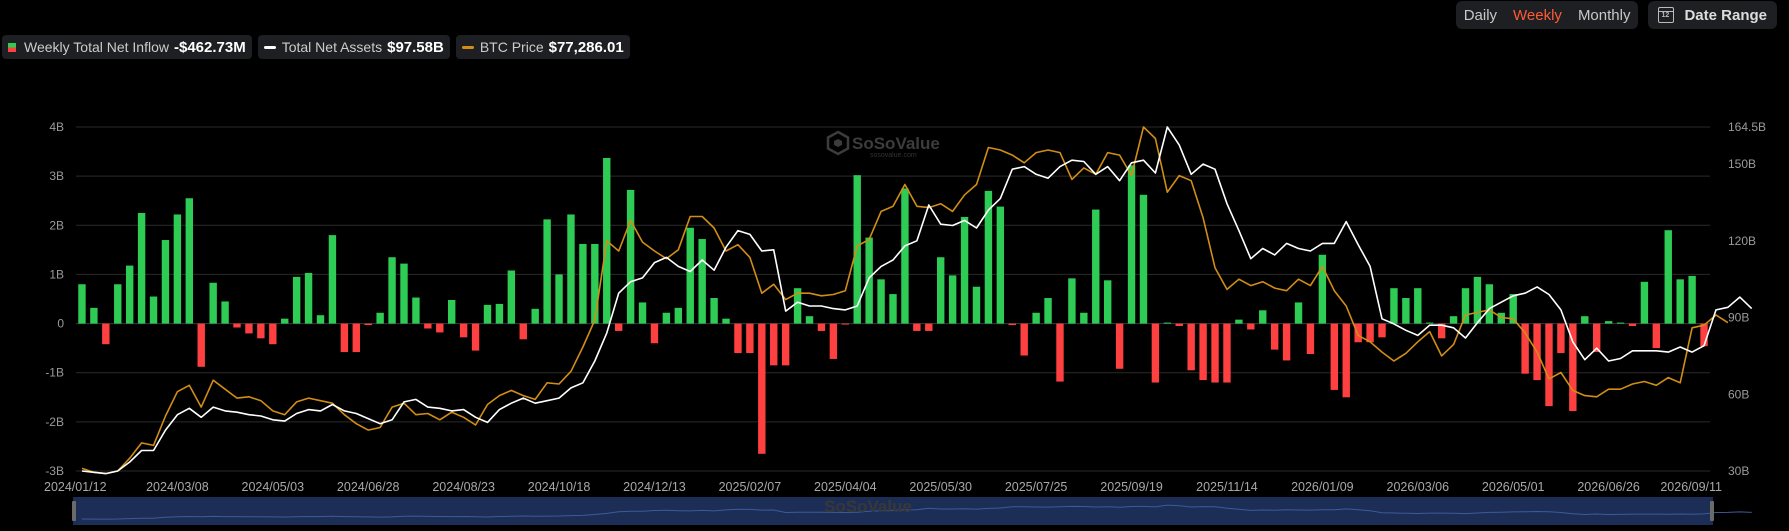 Image resolution: width=1789 pixels, height=531 pixels. I want to click on left-tick-label: -1B, so click(54, 373).